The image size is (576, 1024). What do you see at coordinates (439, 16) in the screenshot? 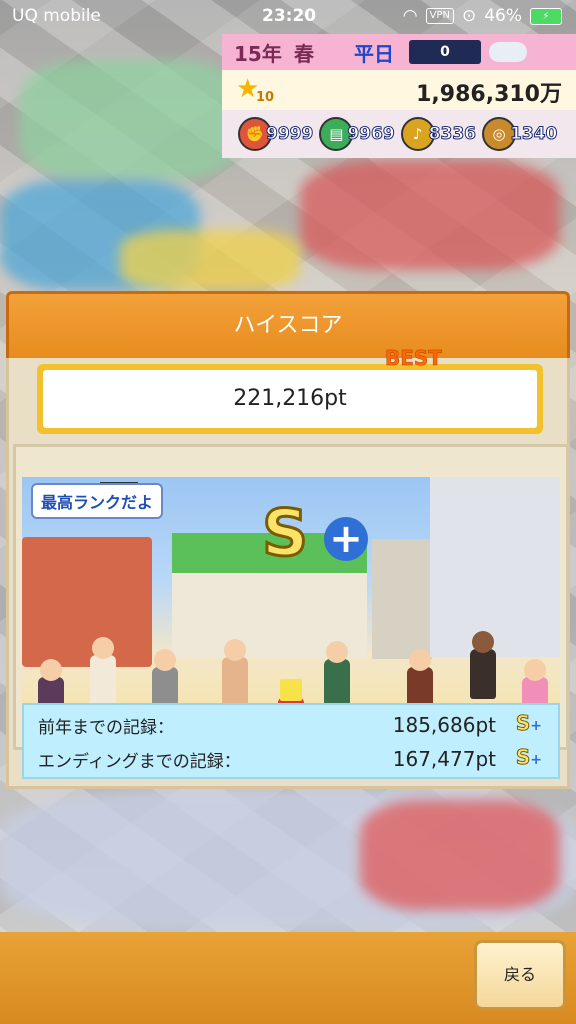
I see `vpn-badge: VPN` at bounding box center [439, 16].